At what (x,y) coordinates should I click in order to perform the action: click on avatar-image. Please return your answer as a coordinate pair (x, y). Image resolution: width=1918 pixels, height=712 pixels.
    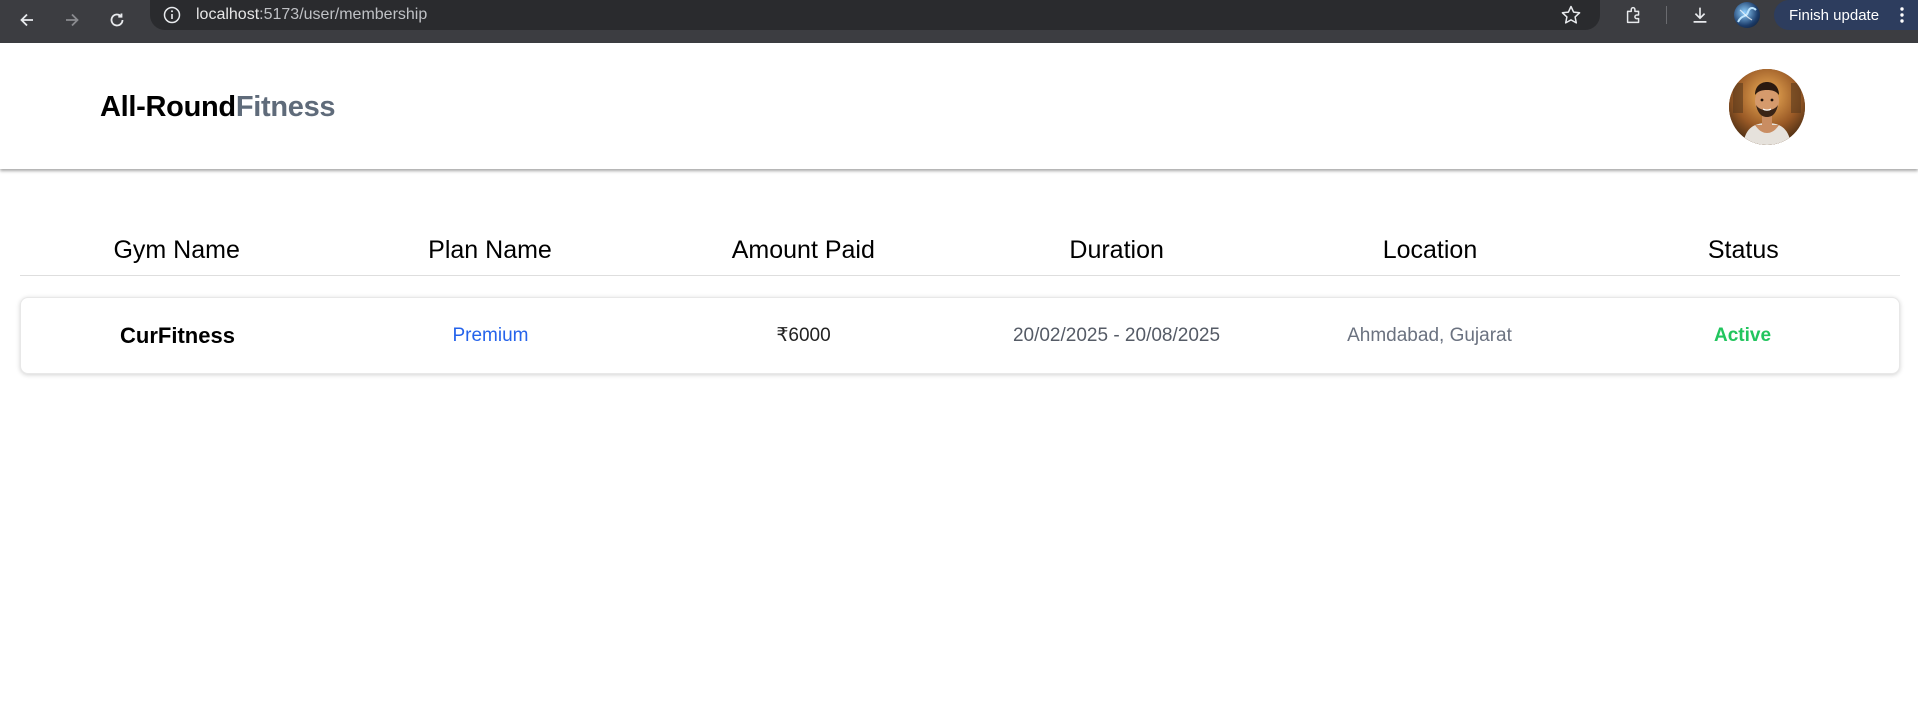
    Looking at the image, I should click on (1767, 107).